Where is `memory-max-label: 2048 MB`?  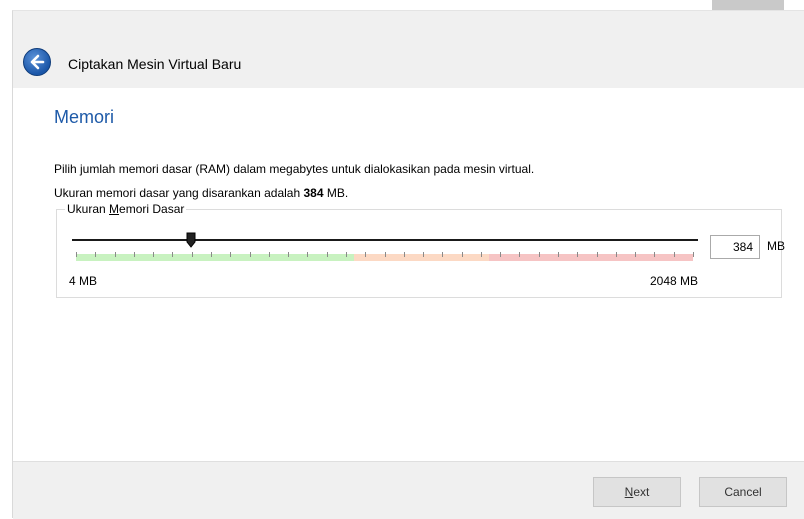
memory-max-label: 2048 MB is located at coordinates (674, 281).